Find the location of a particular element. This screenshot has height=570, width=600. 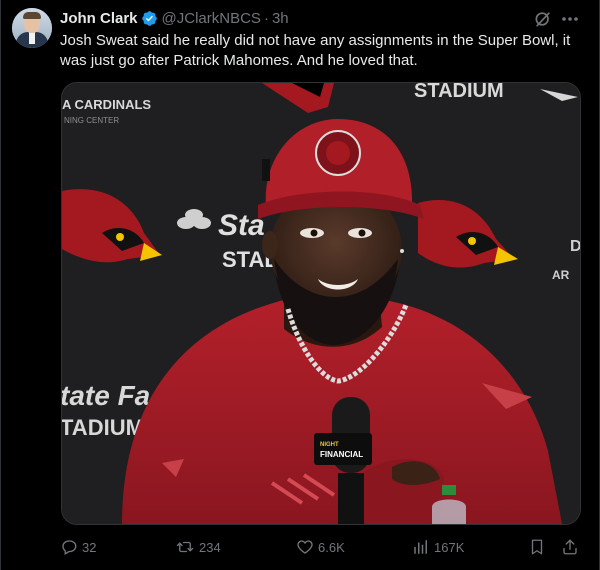

backdrop-text: tate Fa is located at coordinates (106, 395).